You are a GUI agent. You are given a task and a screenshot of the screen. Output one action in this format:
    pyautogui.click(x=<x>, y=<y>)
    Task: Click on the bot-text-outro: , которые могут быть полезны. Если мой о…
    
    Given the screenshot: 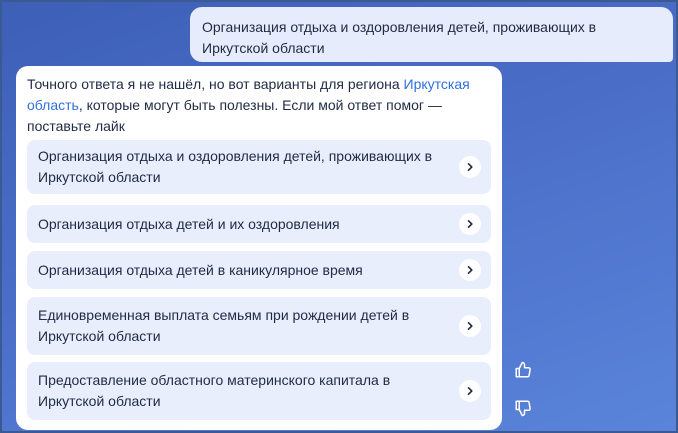 What is the action you would take?
    pyautogui.click(x=234, y=115)
    